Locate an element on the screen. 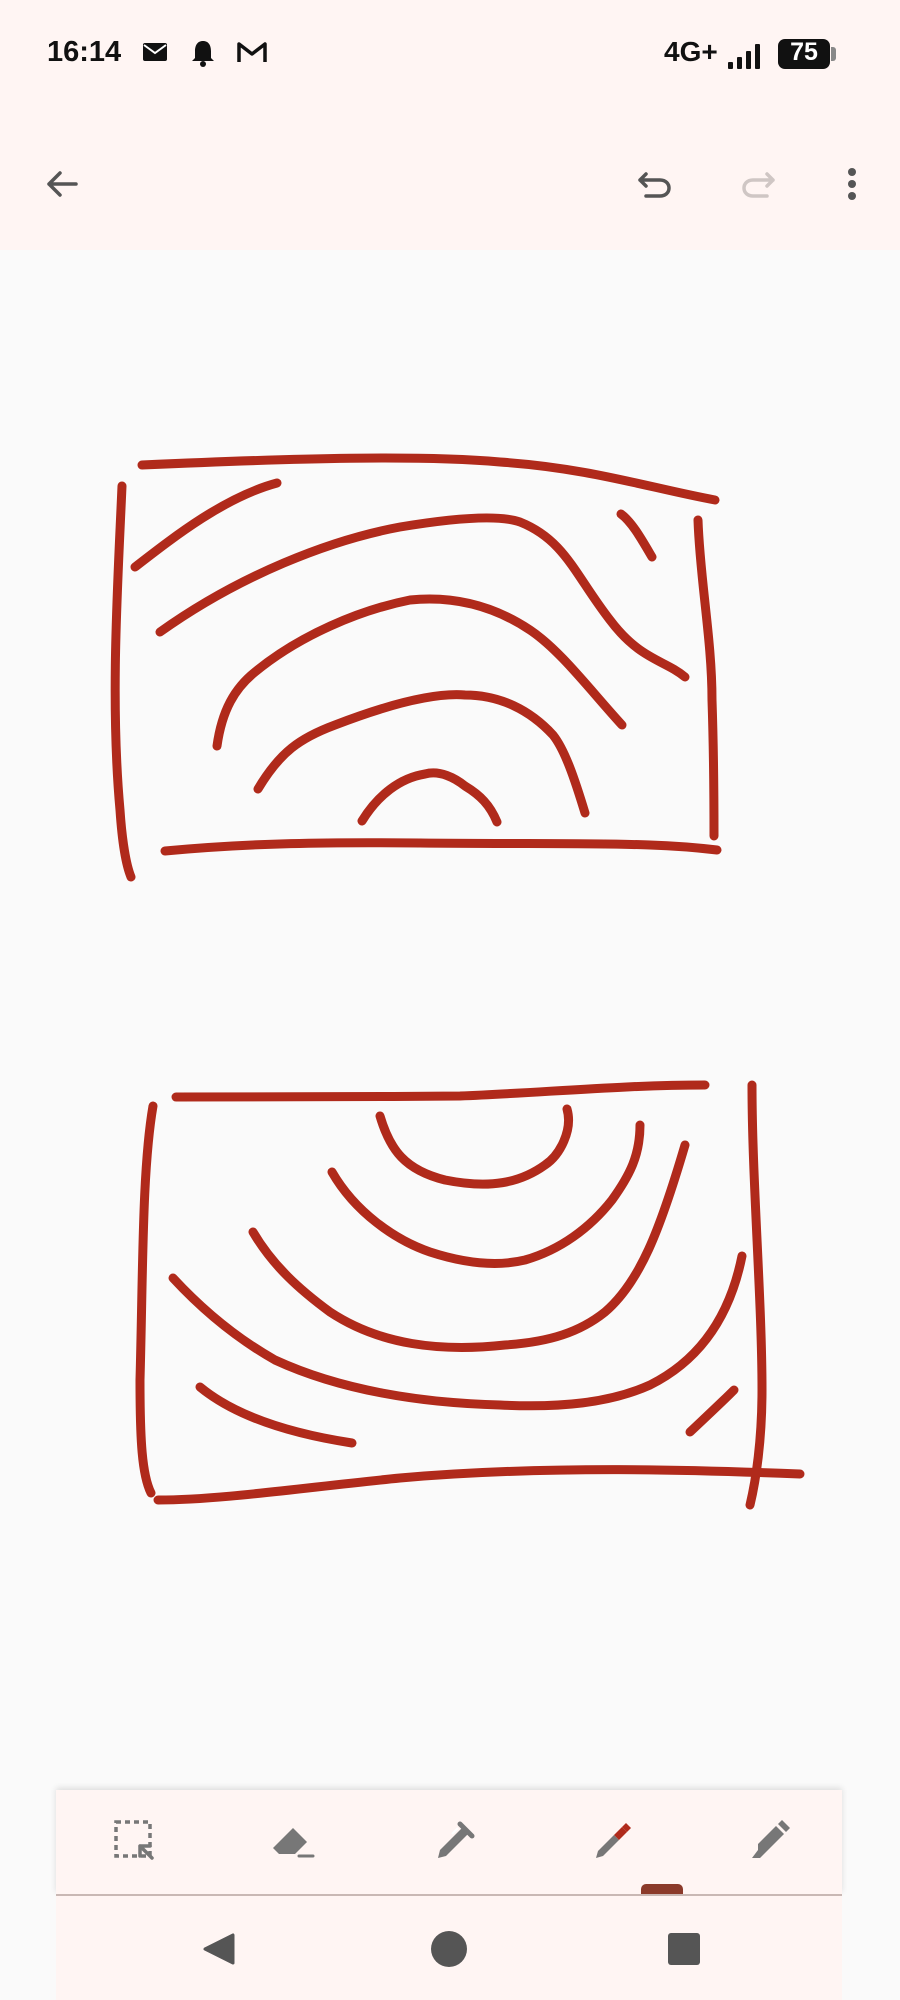 Image resolution: width=900 pixels, height=2000 pixels. tool-tray is located at coordinates (449, 1842).